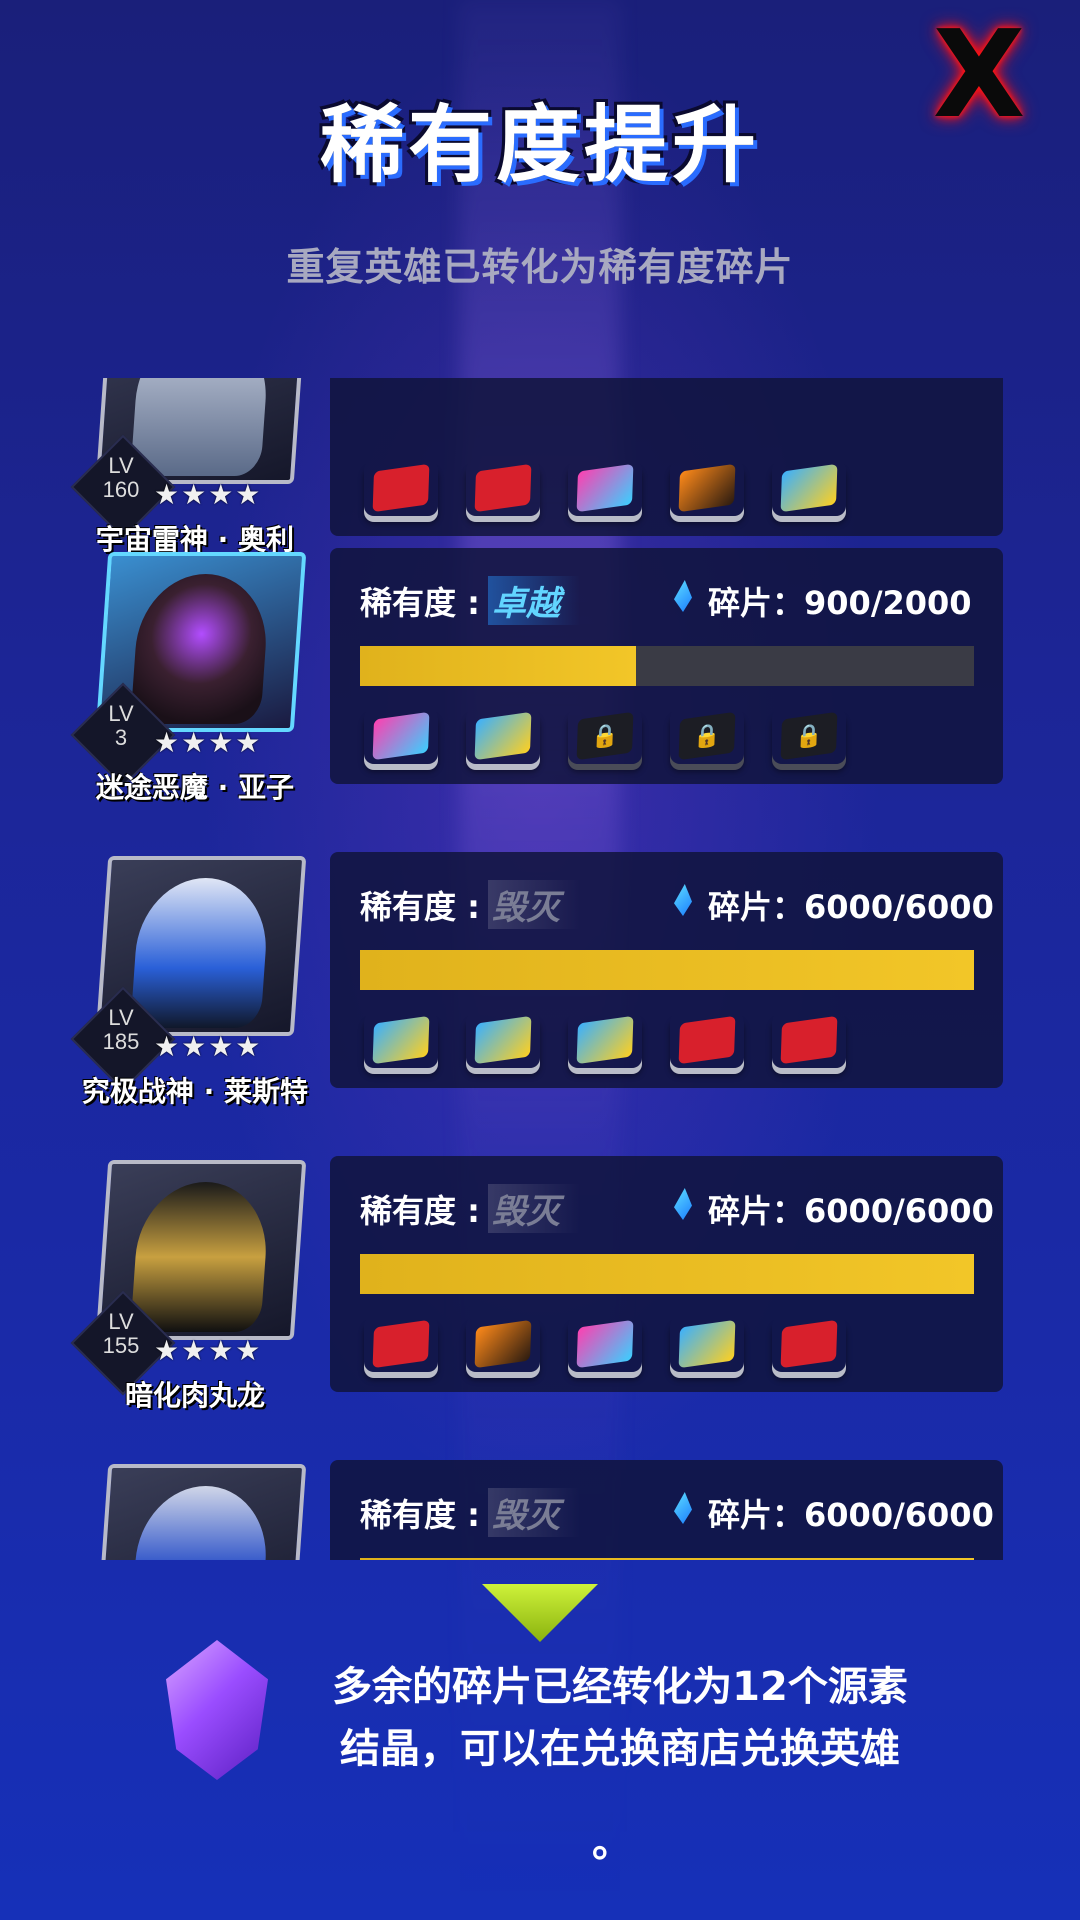 This screenshot has height=1920, width=1080. Describe the element at coordinates (539, 145) in the screenshot. I see `page-title: 稀有度提升` at that location.